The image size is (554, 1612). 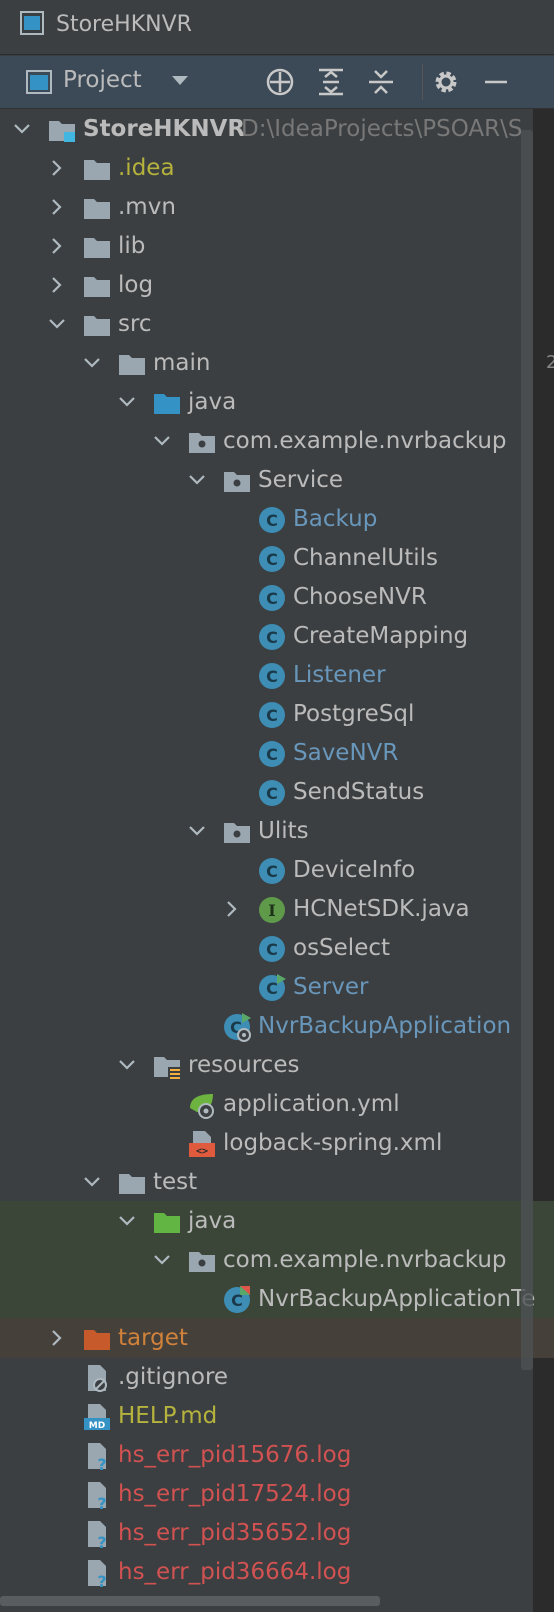 What do you see at coordinates (153, 1338) in the screenshot?
I see `tree-node-label: target` at bounding box center [153, 1338].